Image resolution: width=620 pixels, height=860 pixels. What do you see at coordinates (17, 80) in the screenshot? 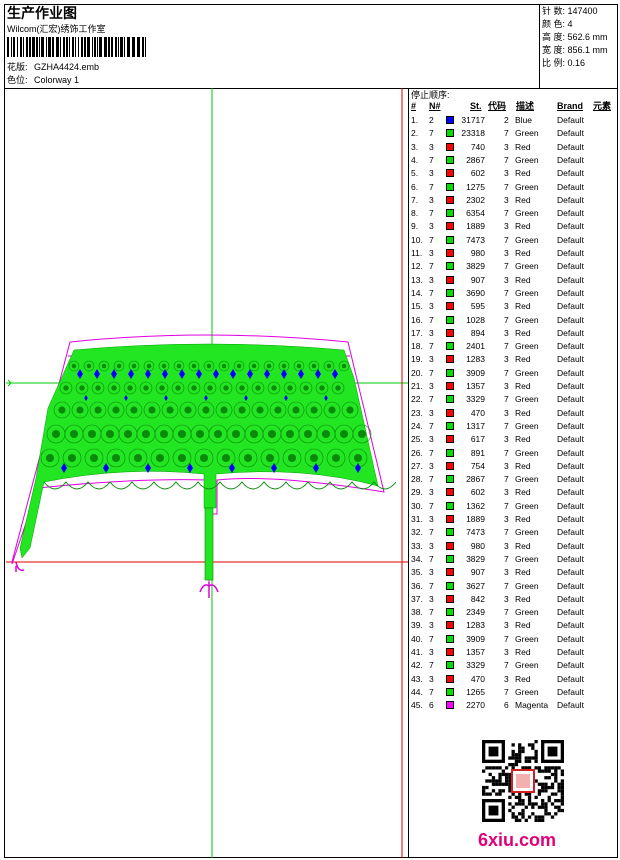
I see `colorway-label: 色位:` at bounding box center [17, 80].